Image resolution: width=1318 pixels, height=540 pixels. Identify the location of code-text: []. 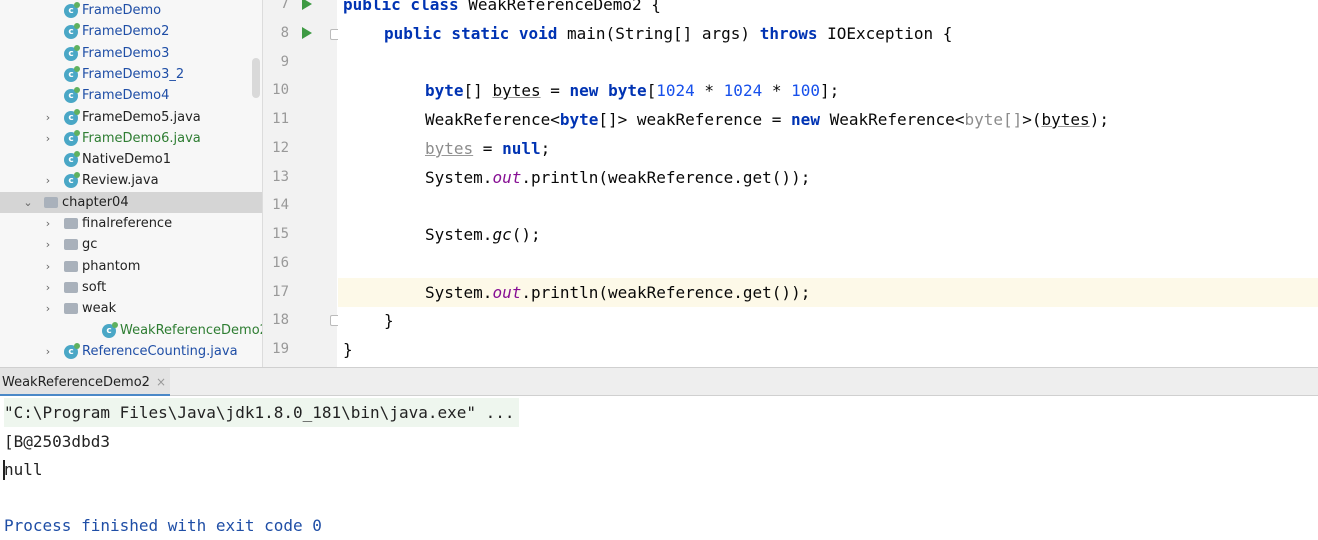
(478, 90).